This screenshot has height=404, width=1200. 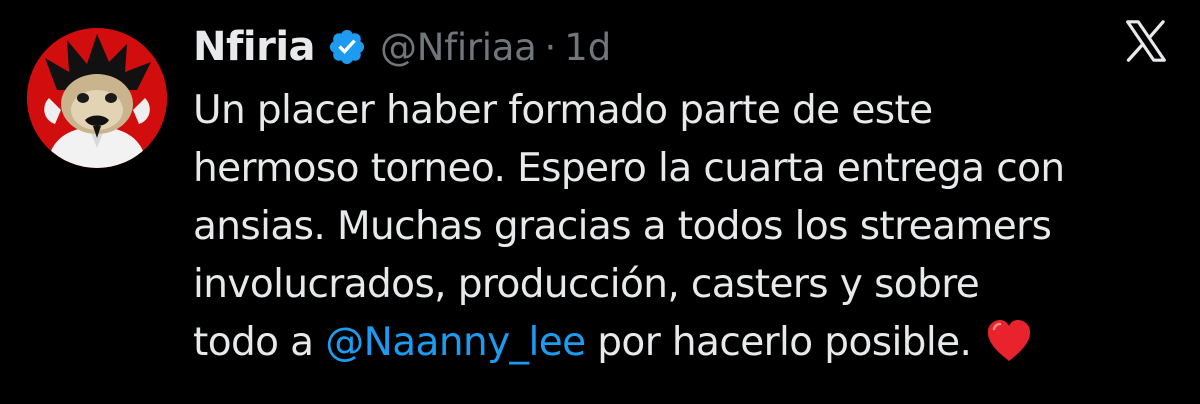 I want to click on mention-link: @Naanny_lee, so click(x=455, y=342).